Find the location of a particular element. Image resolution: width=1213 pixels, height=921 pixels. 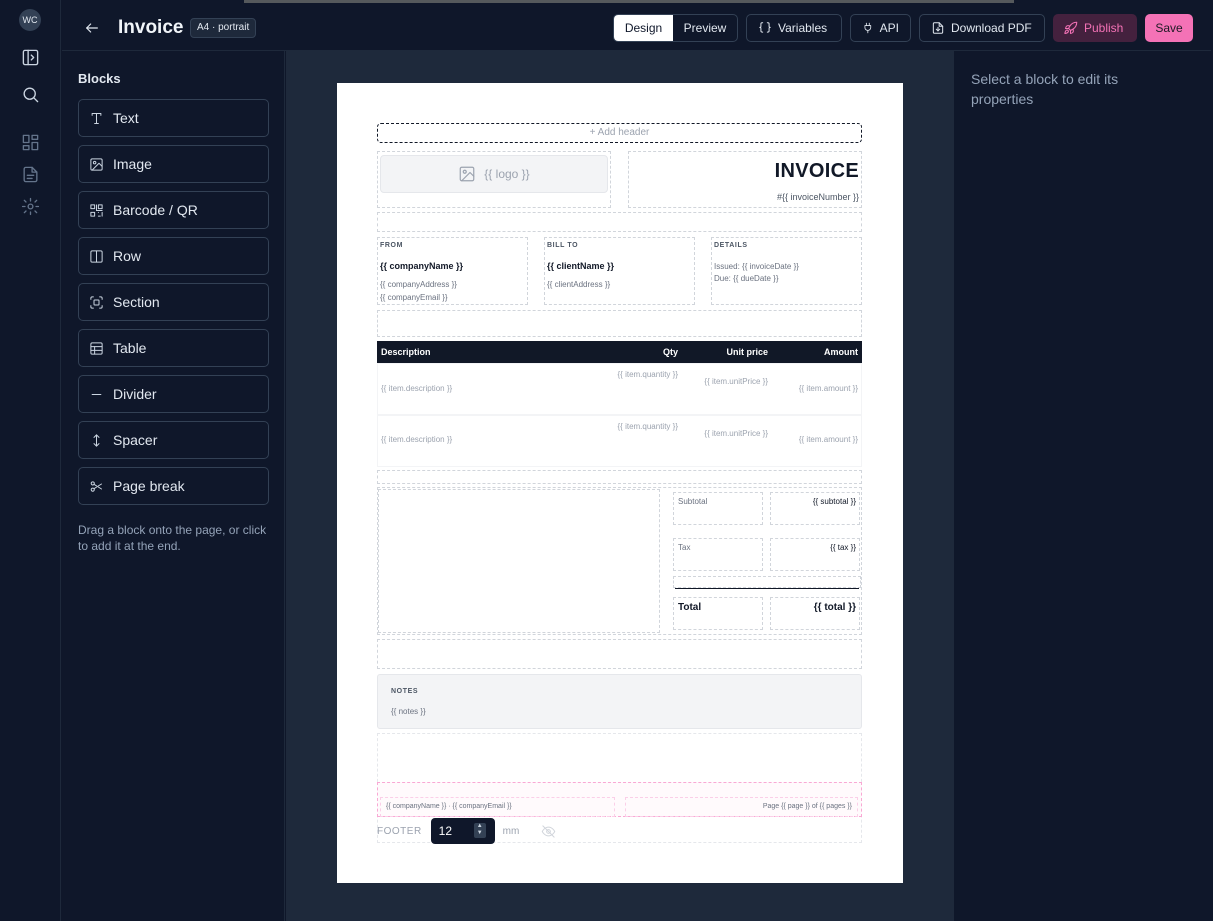

save-button: Save is located at coordinates (1169, 28).